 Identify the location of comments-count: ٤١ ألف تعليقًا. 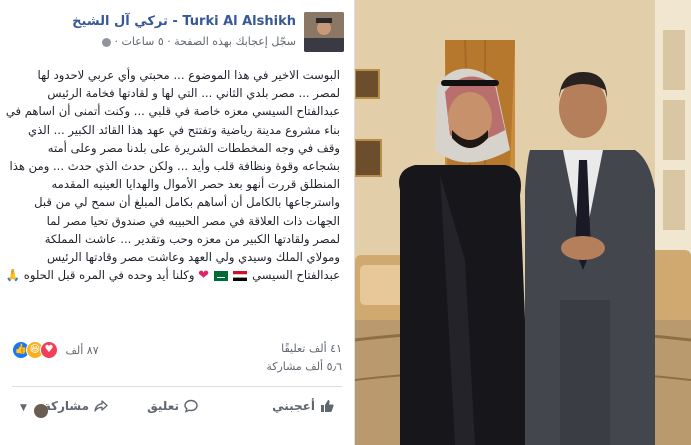
(311, 348).